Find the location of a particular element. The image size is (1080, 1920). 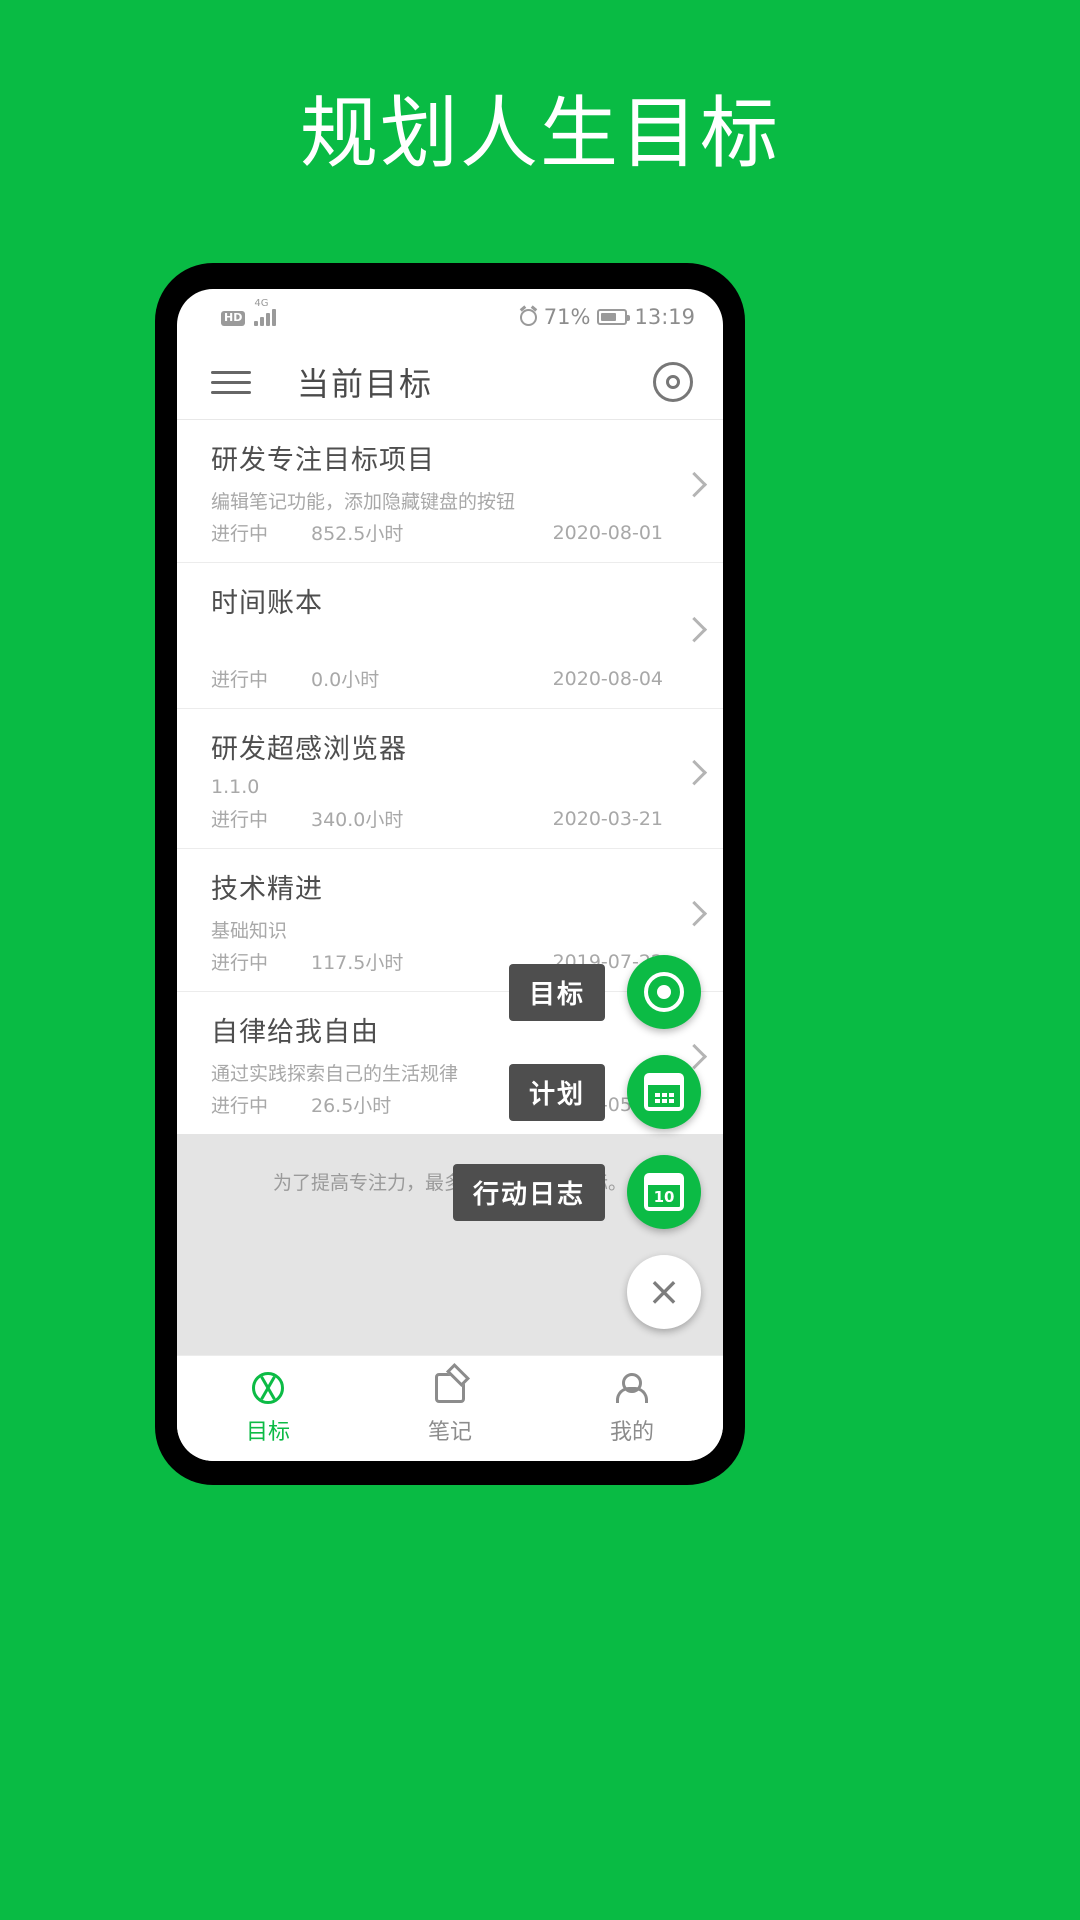

goal-subtitle: 基础知识 is located at coordinates (249, 931).